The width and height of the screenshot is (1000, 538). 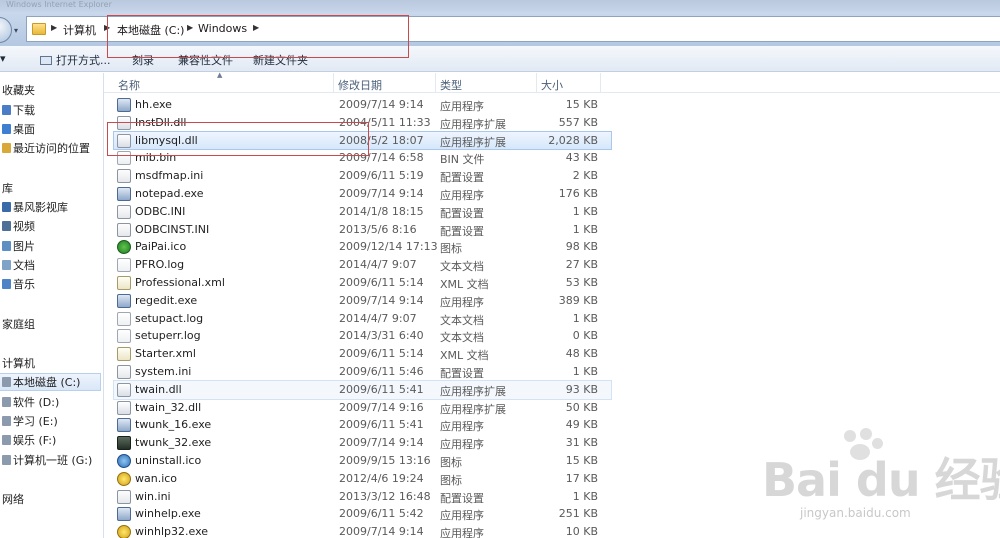 I want to click on file-type: 图标, so click(x=451, y=249).